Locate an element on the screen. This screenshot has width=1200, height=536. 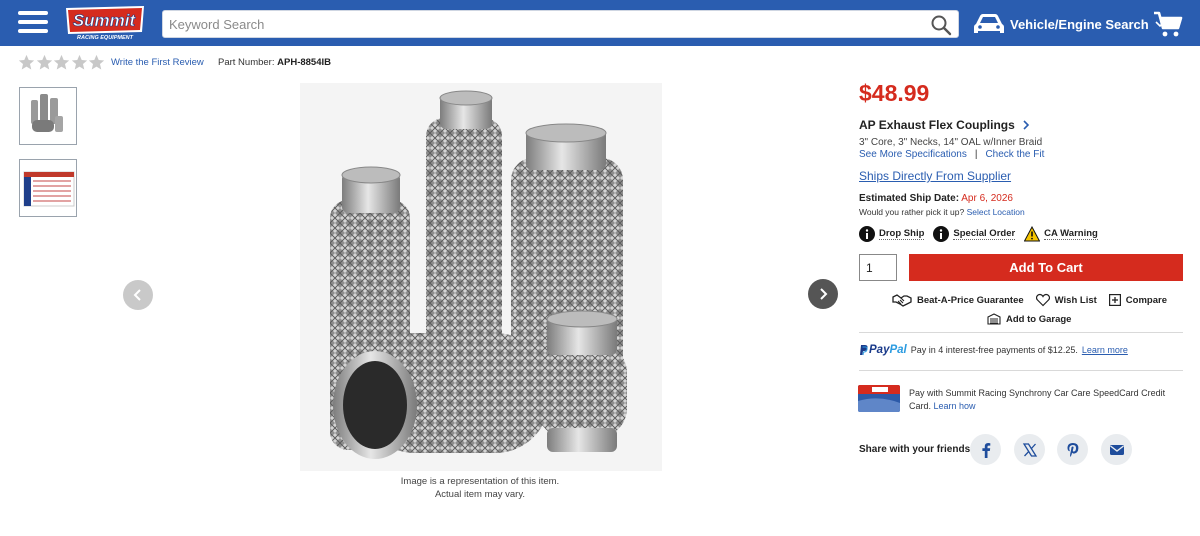
svg-text: RACING EQUIPMENT is located at coordinates (105, 38).